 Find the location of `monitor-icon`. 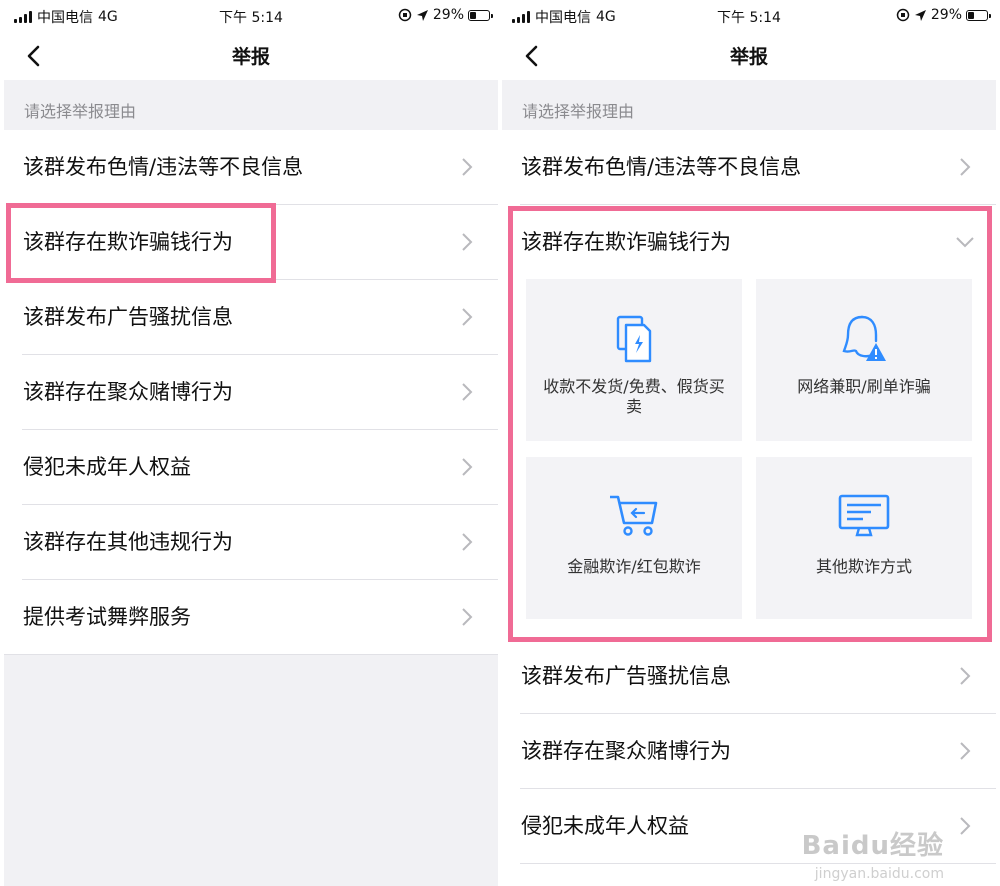

monitor-icon is located at coordinates (864, 515).